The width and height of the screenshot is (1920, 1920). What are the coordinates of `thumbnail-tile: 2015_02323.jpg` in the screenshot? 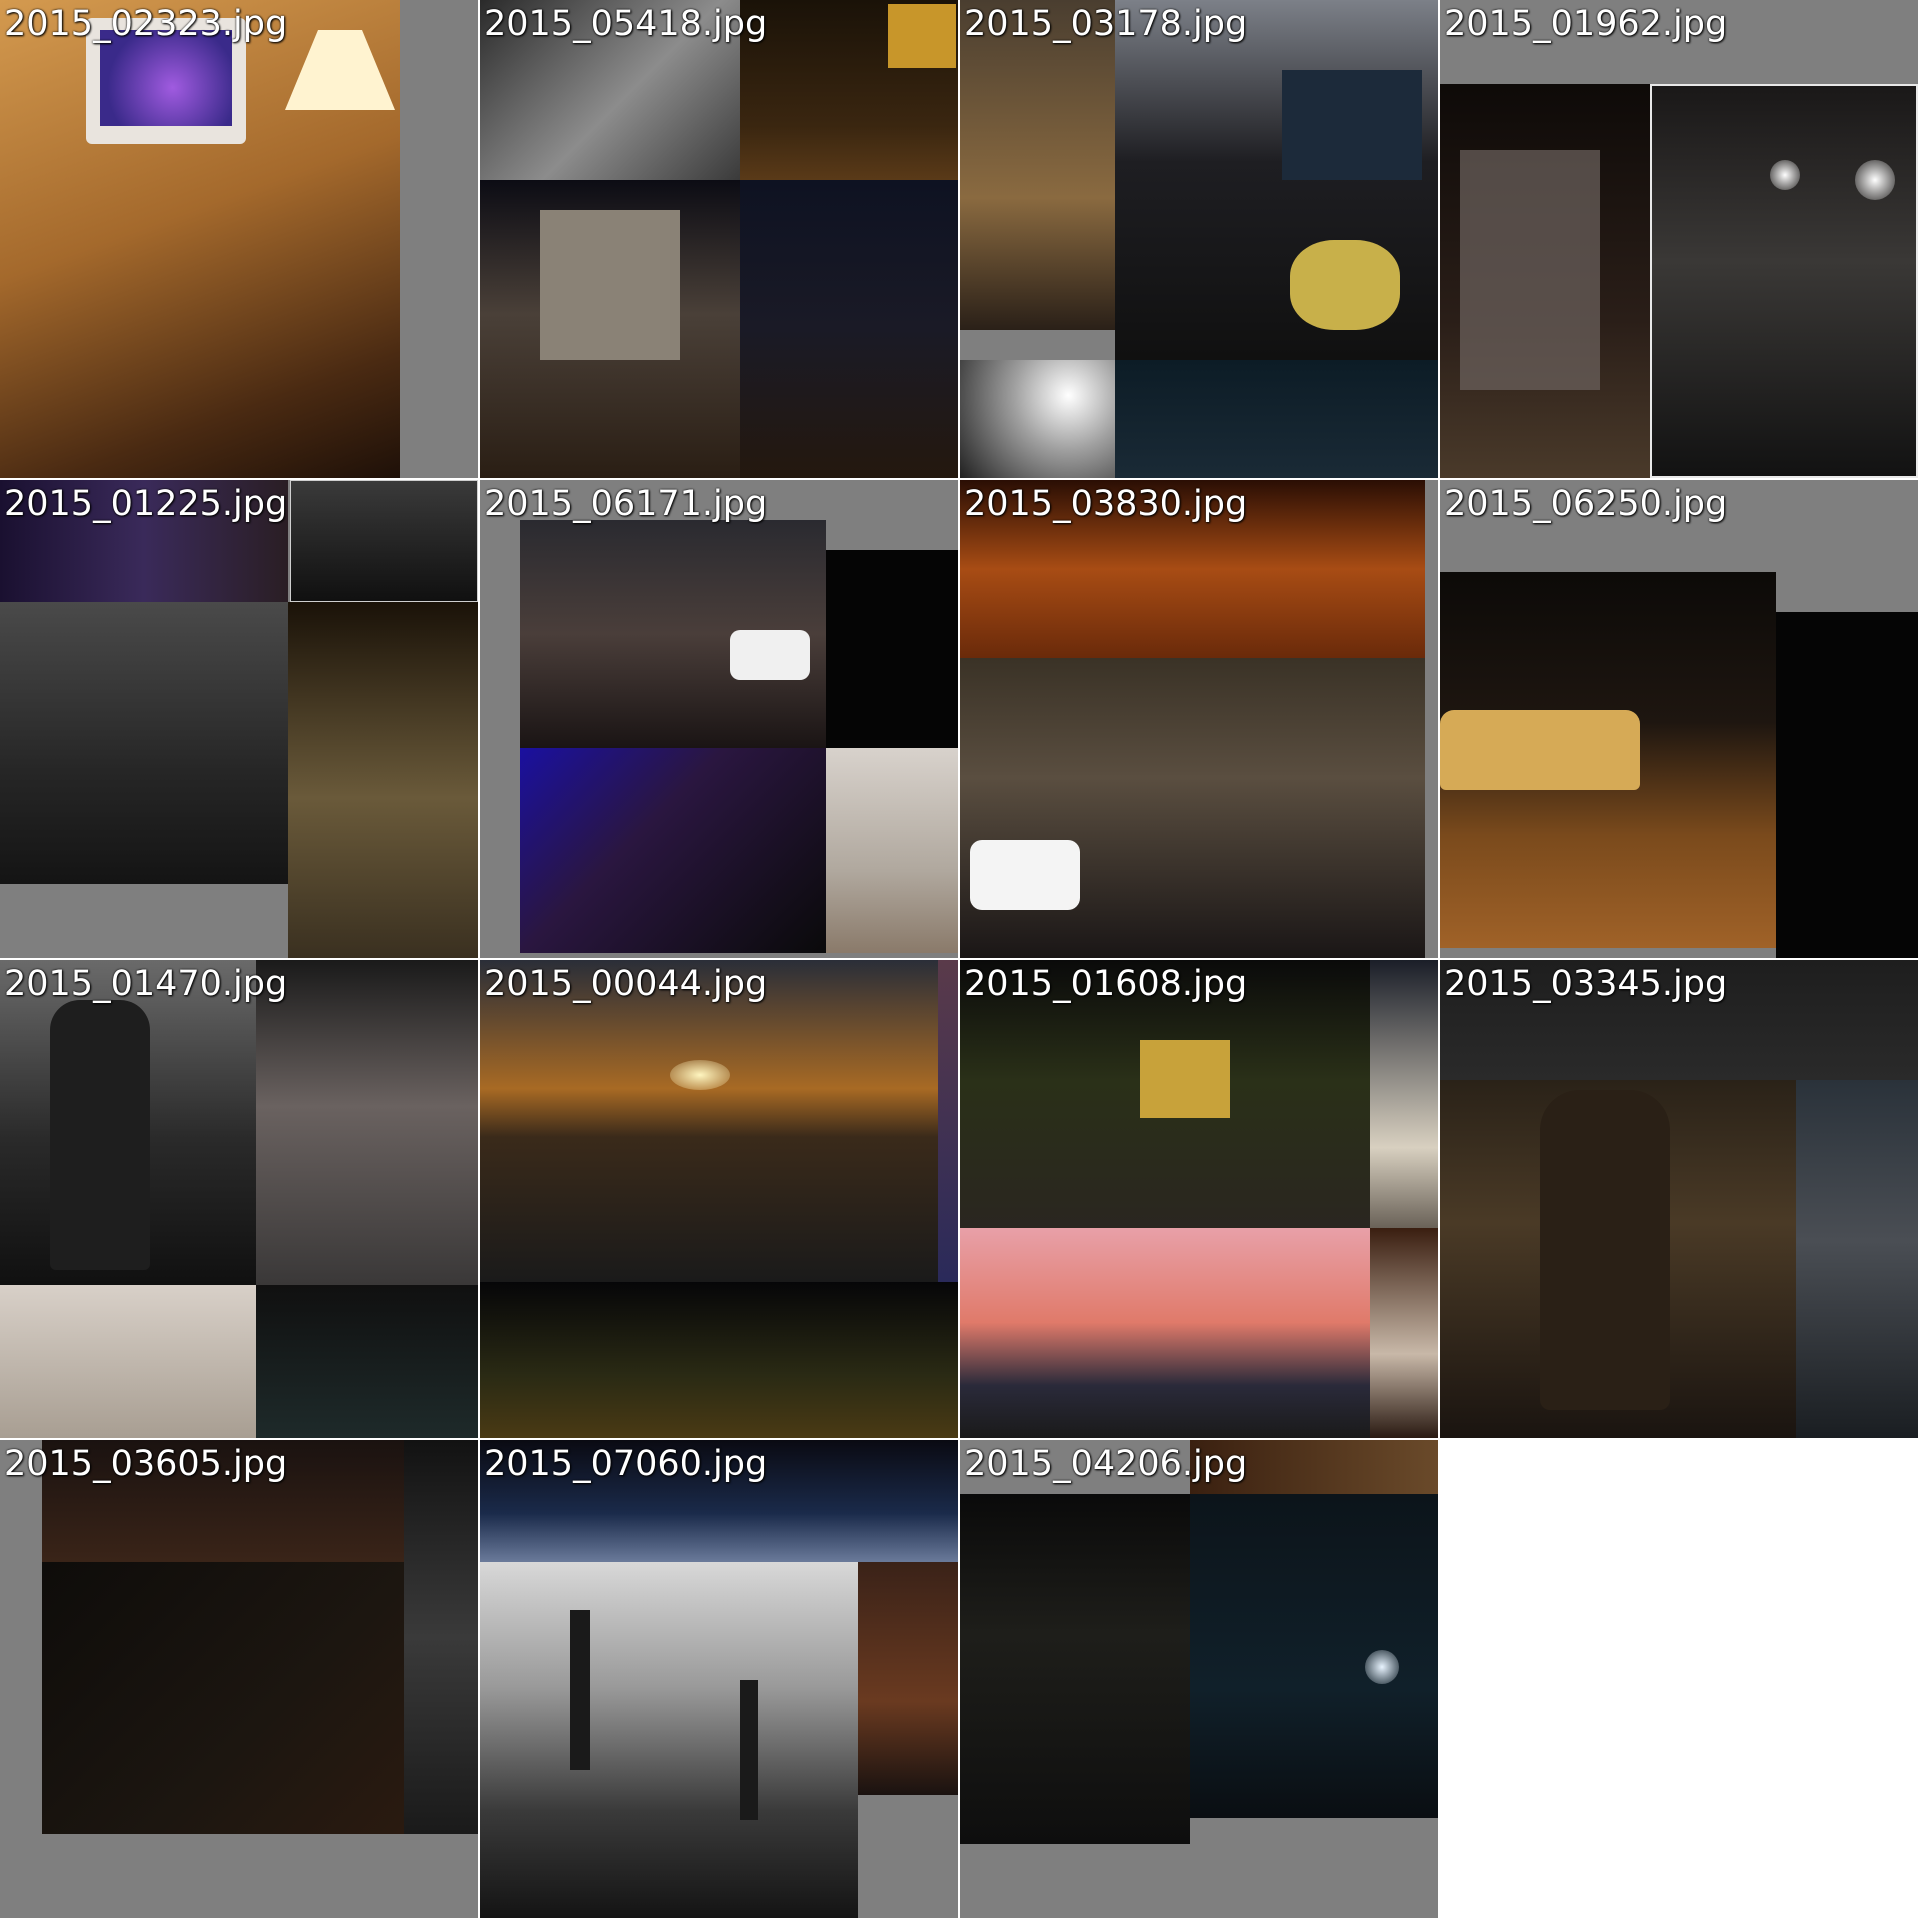 It's located at (239, 239).